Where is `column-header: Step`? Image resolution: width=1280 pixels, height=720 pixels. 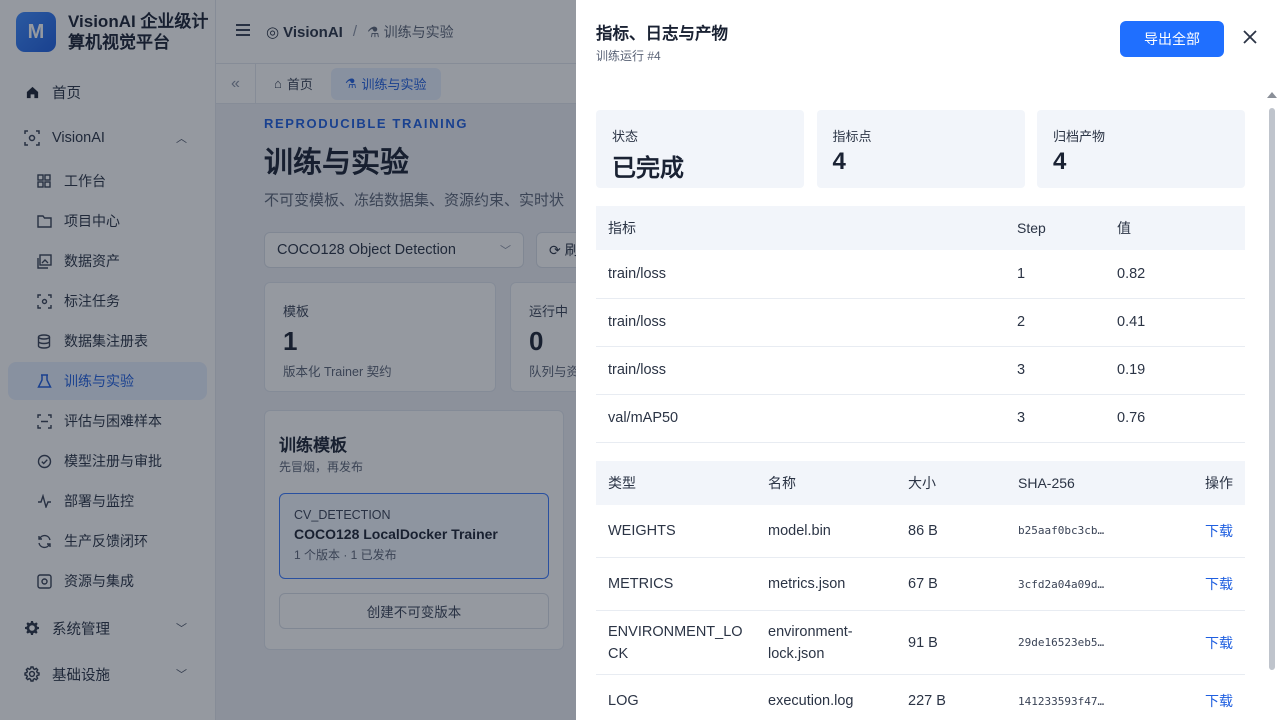
column-header: Step is located at coordinates (1055, 228).